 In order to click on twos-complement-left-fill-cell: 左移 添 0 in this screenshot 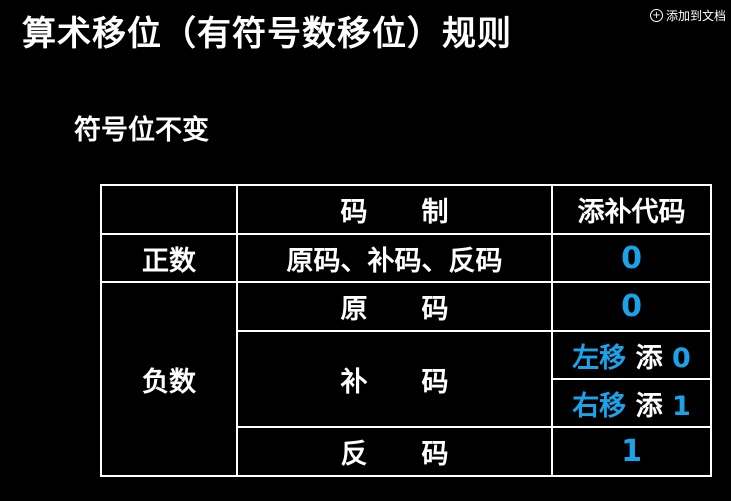, I will do `click(631, 355)`.